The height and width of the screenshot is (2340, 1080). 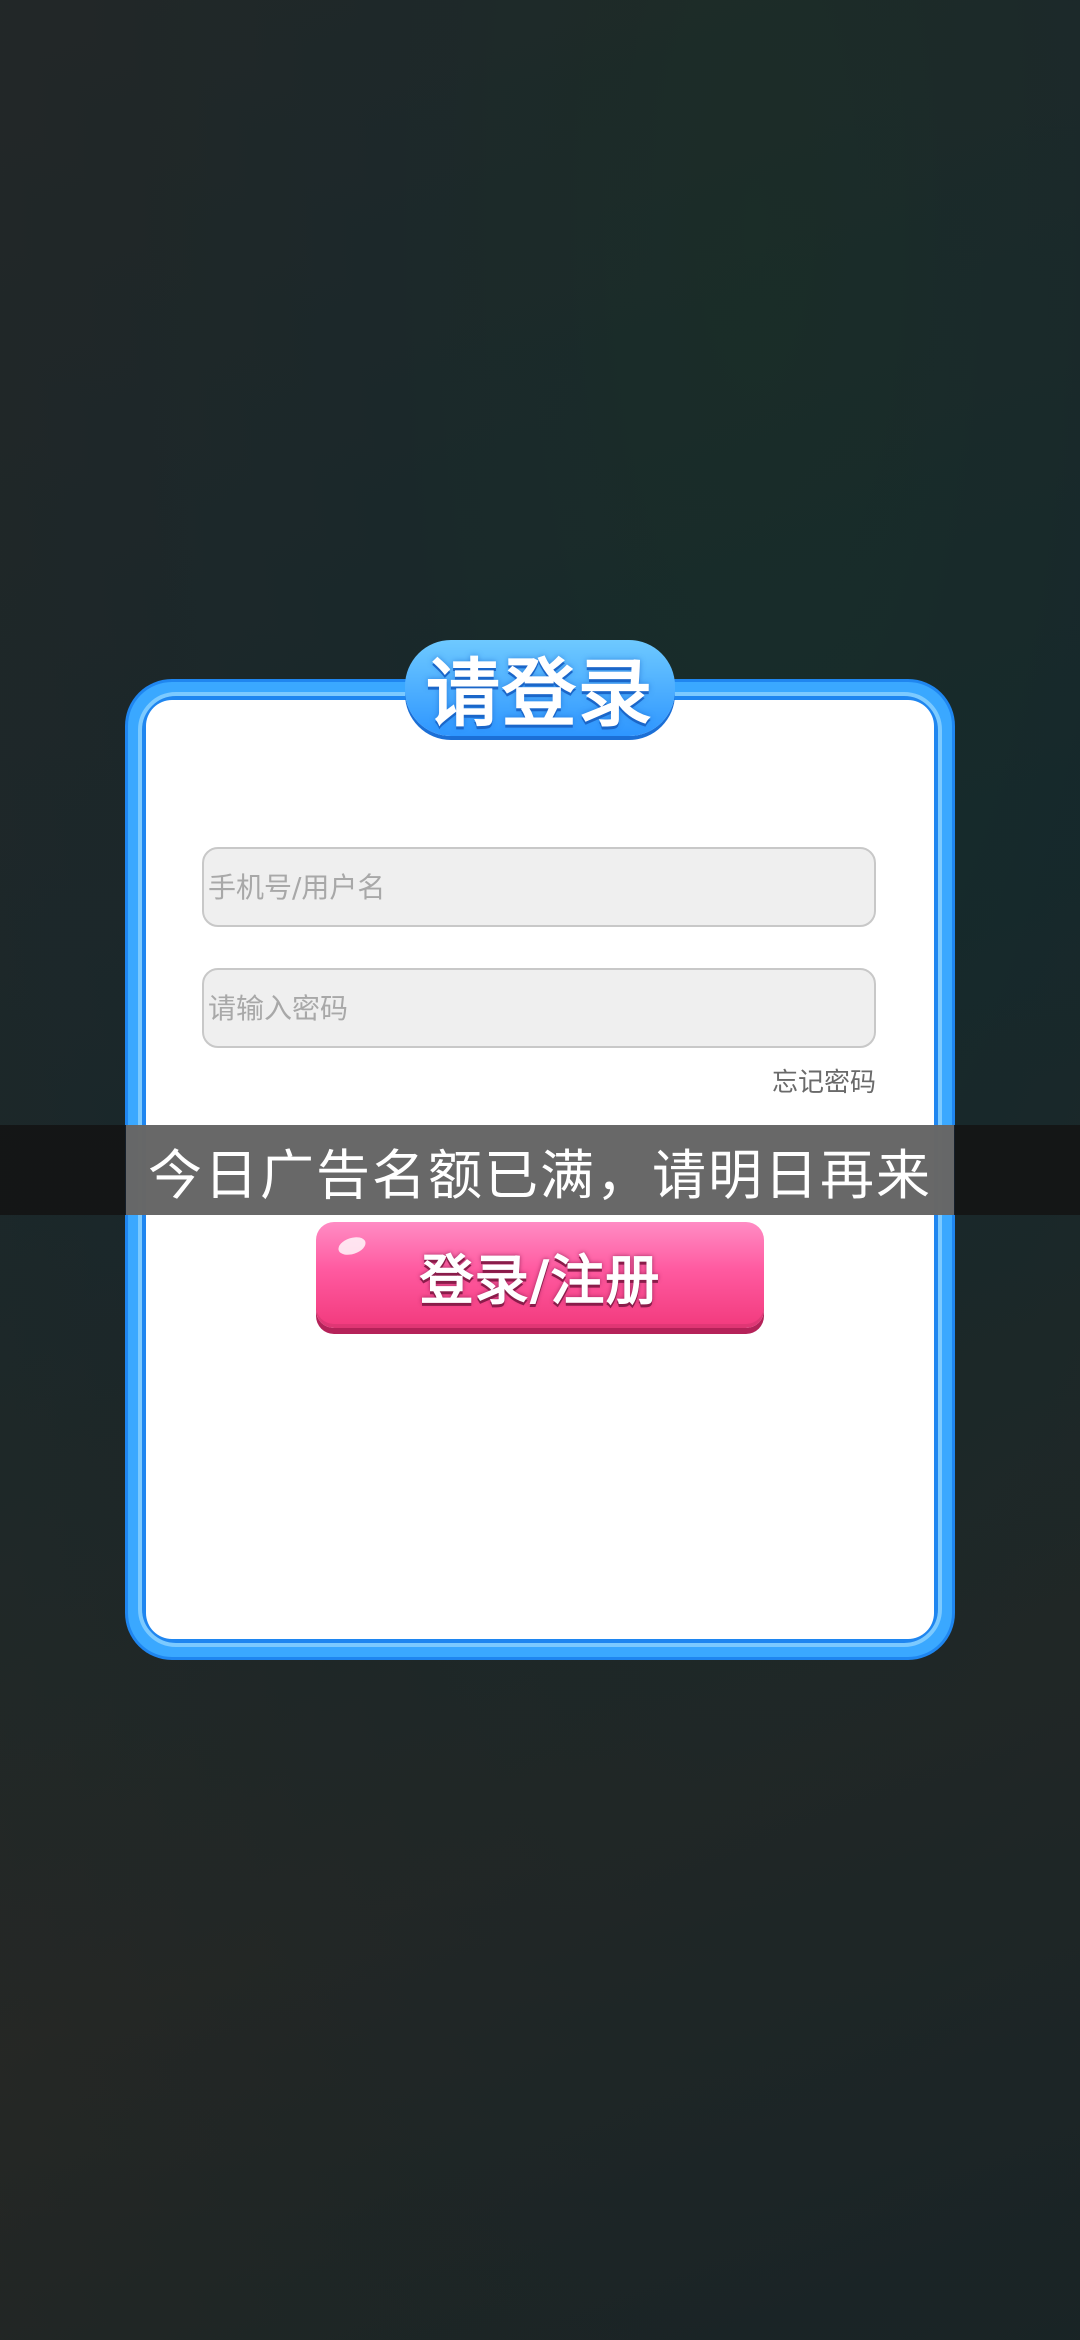 I want to click on button-shine, so click(x=352, y=1246).